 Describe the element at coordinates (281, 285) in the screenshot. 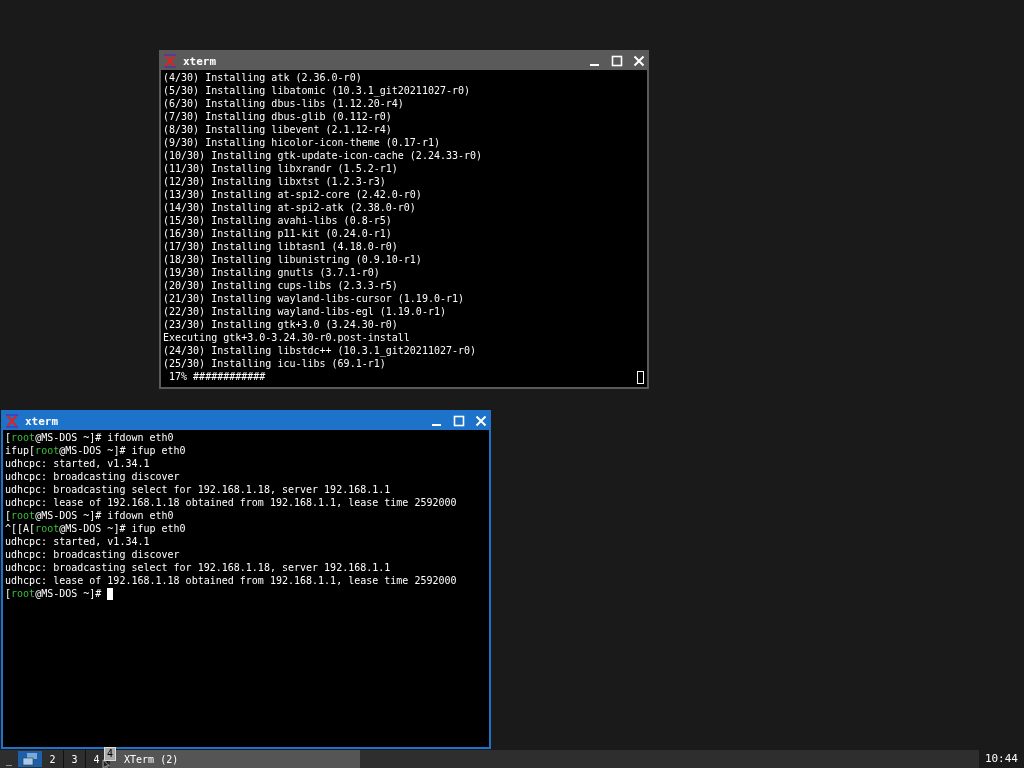

I see `terminal-line: (20/30) Installing cups-libs (2.3.3-r5)` at that location.